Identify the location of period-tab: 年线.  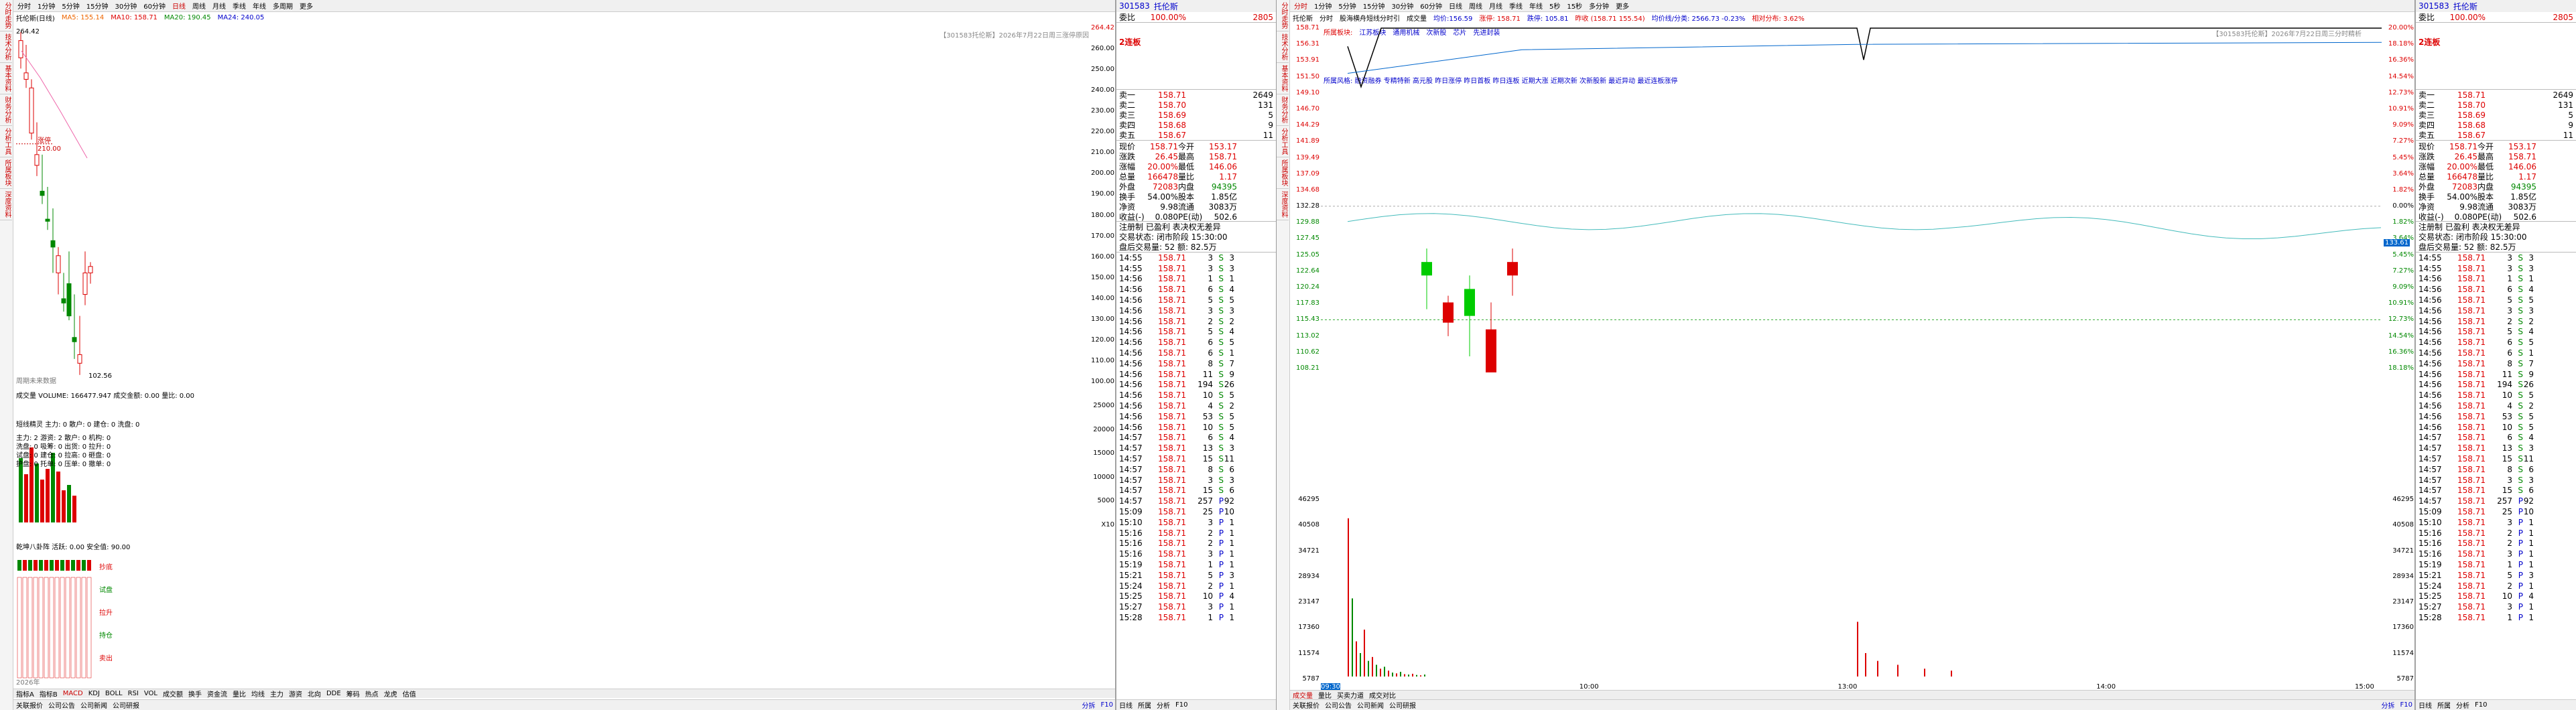
(259, 6).